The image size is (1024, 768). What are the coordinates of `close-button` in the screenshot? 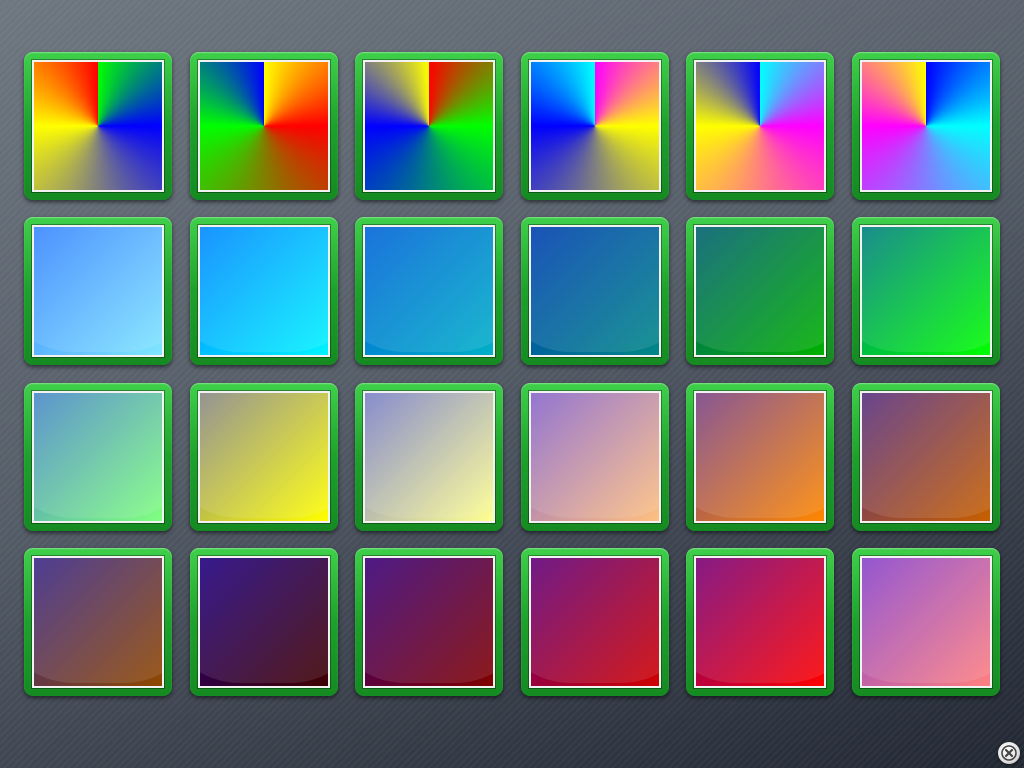 It's located at (1009, 753).